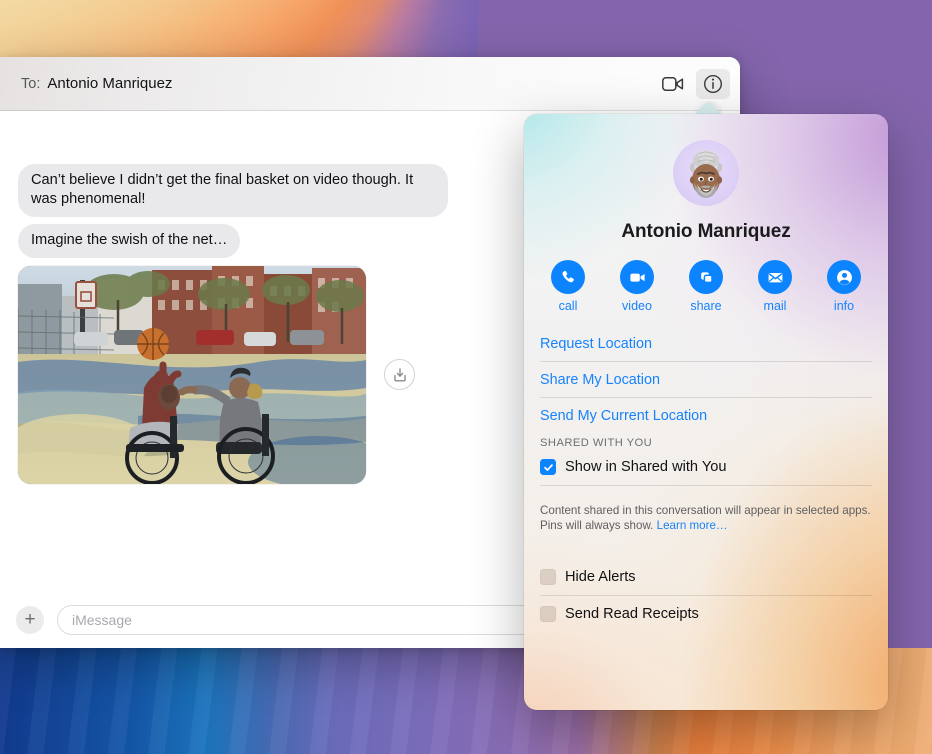 The image size is (932, 754). What do you see at coordinates (706, 306) in the screenshot?
I see `share-label: share` at bounding box center [706, 306].